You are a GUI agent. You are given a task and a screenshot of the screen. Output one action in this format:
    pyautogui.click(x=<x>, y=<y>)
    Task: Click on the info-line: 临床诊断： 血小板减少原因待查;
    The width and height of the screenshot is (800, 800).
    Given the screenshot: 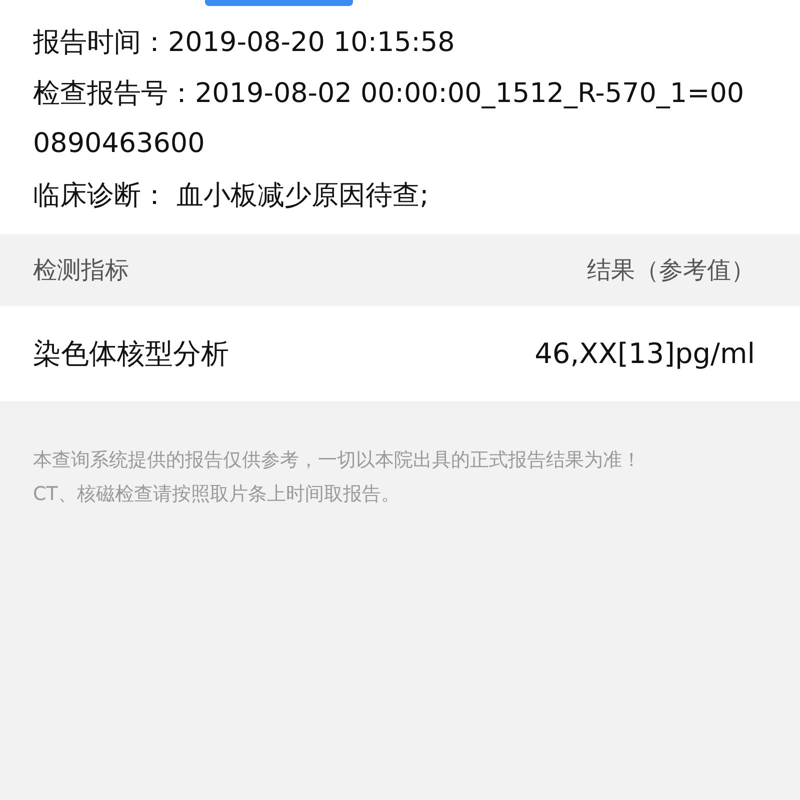 What is the action you would take?
    pyautogui.click(x=231, y=196)
    